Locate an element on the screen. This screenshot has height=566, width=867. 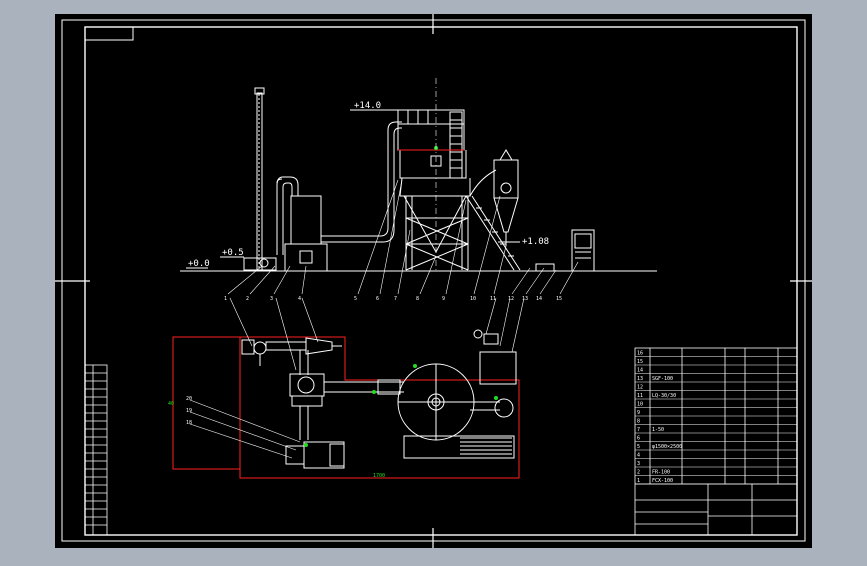
callout: 4 is located at coordinates (299, 299).